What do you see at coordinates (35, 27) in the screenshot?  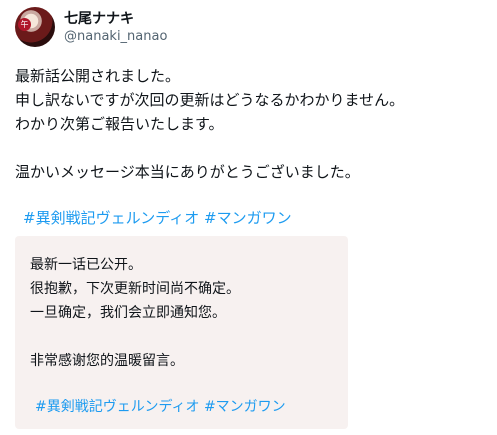 I see `avatar: 午` at bounding box center [35, 27].